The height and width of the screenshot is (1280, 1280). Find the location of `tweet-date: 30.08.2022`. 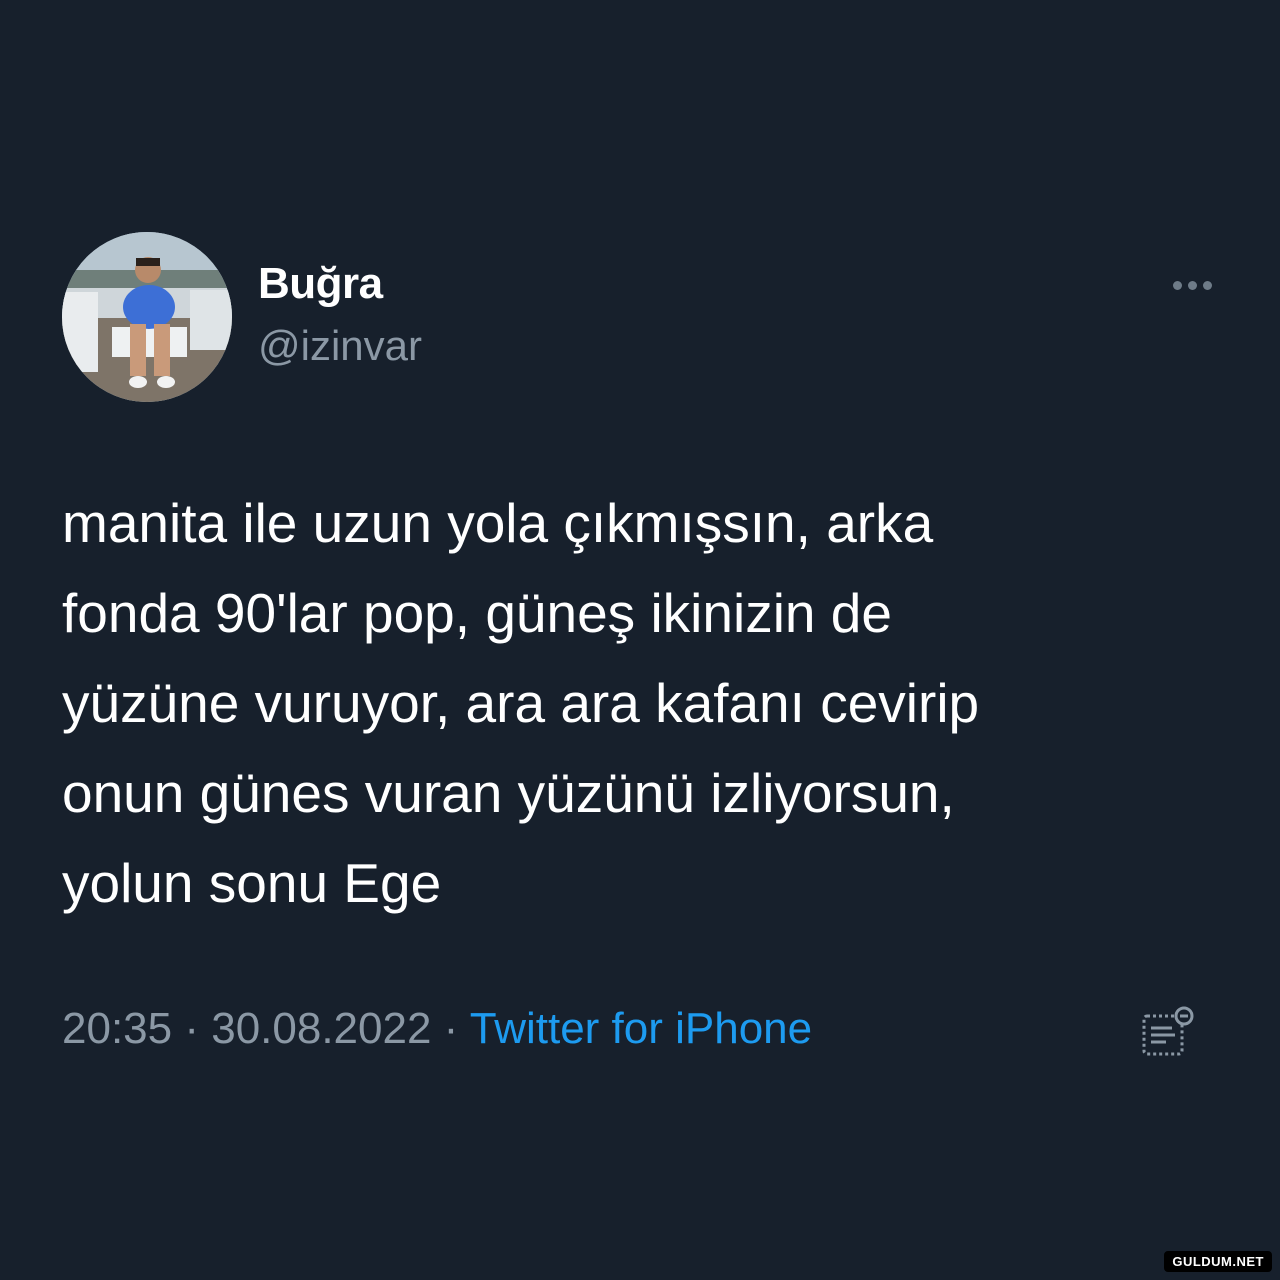

tweet-date: 30.08.2022 is located at coordinates (321, 1028).